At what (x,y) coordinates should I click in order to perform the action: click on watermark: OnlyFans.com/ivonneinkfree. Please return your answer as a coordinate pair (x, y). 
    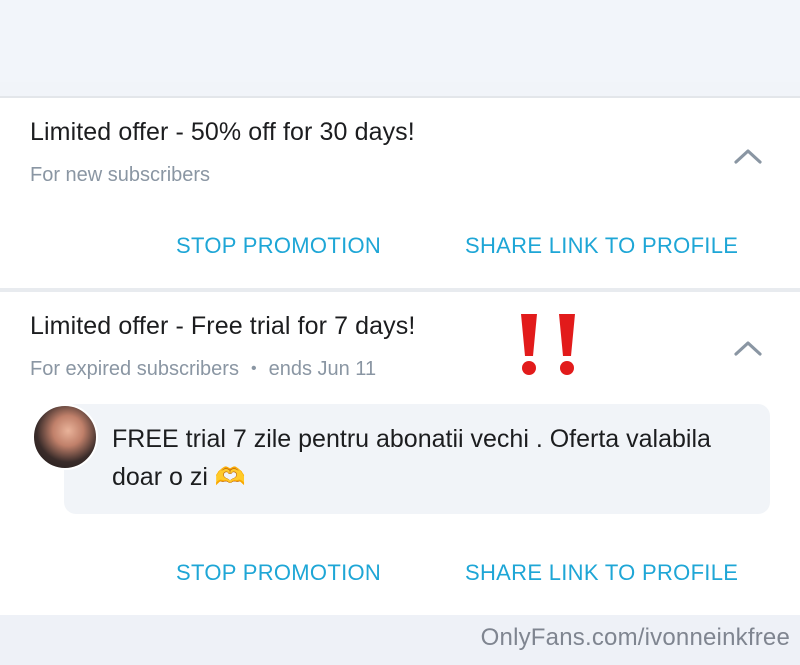
    Looking at the image, I should click on (635, 637).